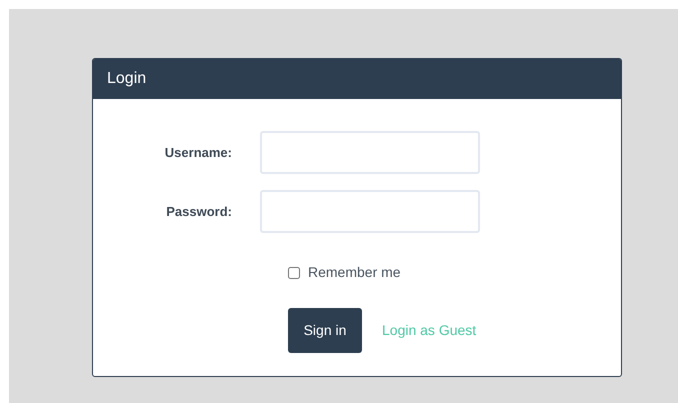 This screenshot has height=403, width=678. What do you see at coordinates (354, 272) in the screenshot?
I see `checkbox-label: Remember me` at bounding box center [354, 272].